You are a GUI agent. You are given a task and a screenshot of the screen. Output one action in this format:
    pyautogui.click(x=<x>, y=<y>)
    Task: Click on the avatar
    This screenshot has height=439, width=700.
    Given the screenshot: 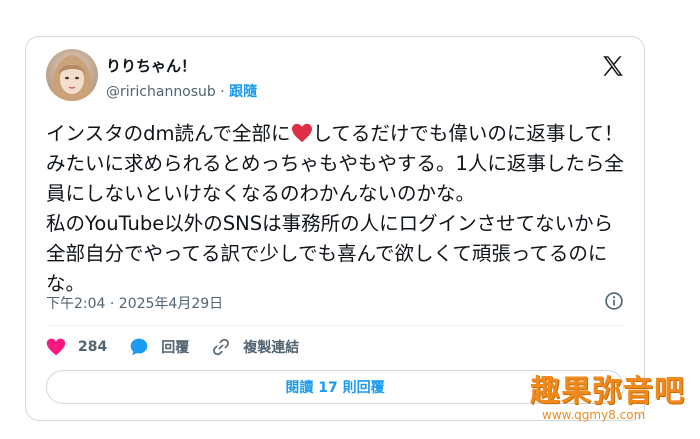 What is the action you would take?
    pyautogui.click(x=72, y=75)
    